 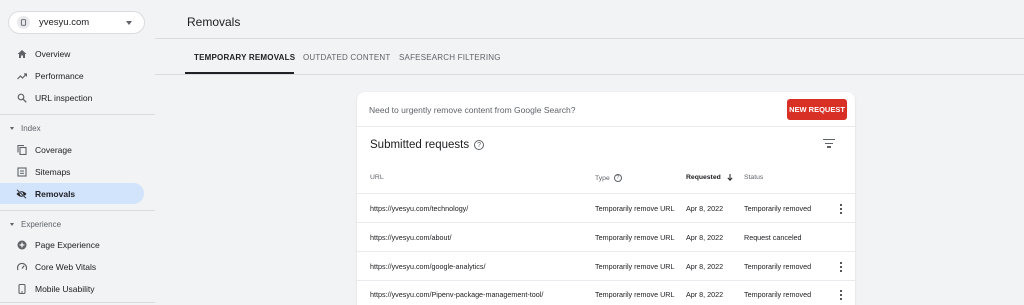 What do you see at coordinates (244, 57) in the screenshot?
I see `tab-temporary-removals: TEMPORARY REMOVALS` at bounding box center [244, 57].